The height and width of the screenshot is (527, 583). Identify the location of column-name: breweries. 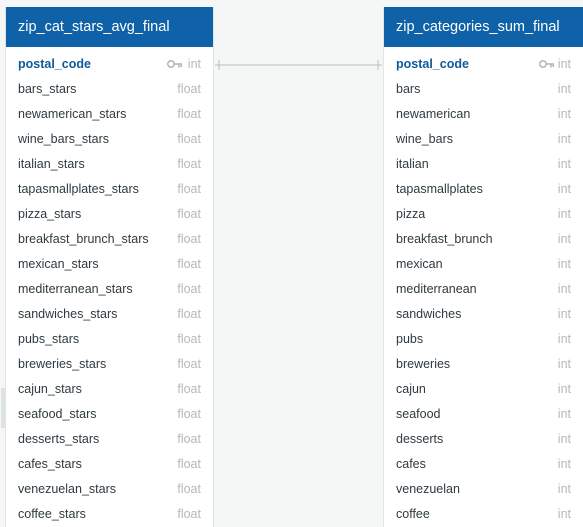
(423, 364).